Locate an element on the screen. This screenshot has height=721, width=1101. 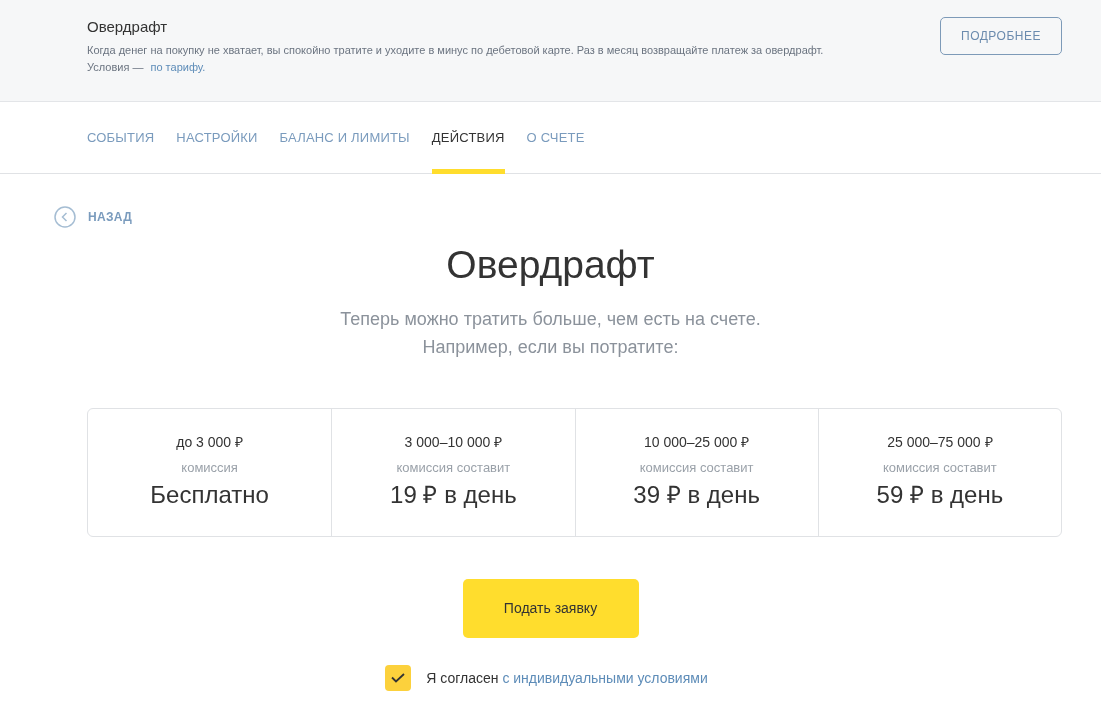
subtitle: Теперь можно тратить больше, чем есть на счете. is located at coordinates (550, 319).